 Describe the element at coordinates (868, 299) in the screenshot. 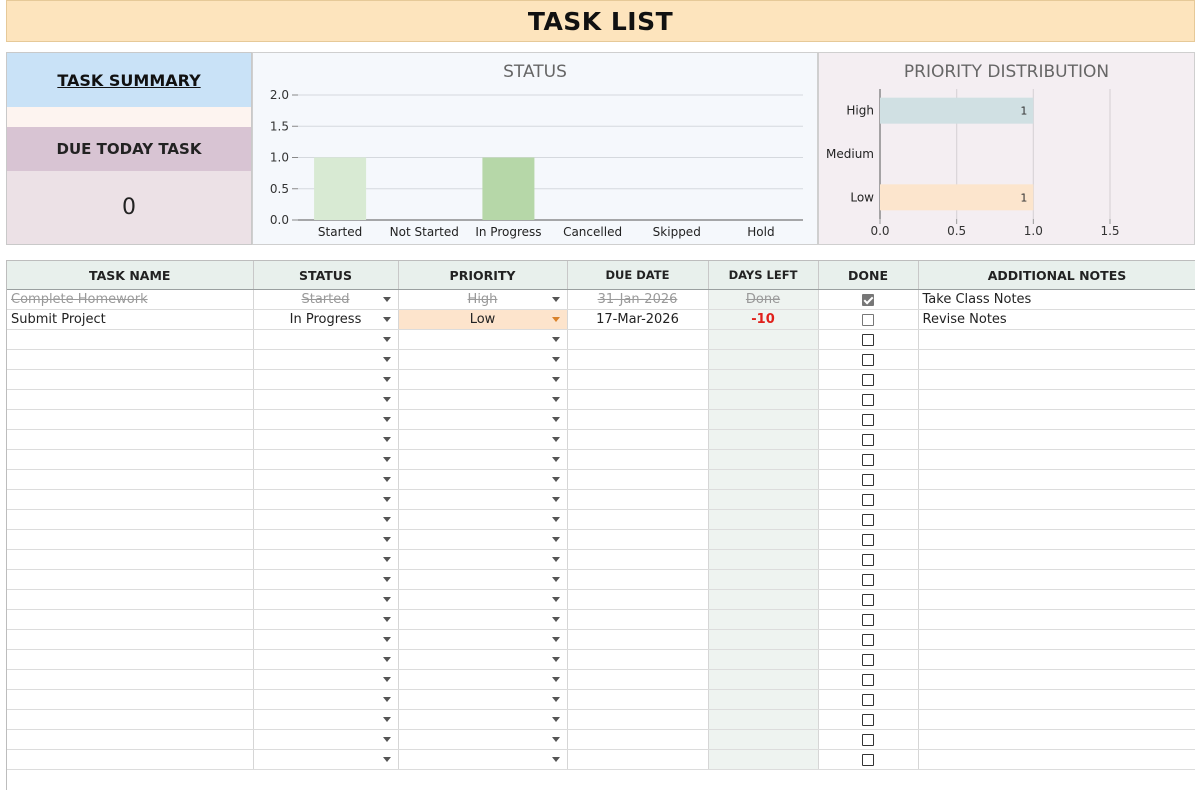

I see `checked-checkbox-icon` at that location.